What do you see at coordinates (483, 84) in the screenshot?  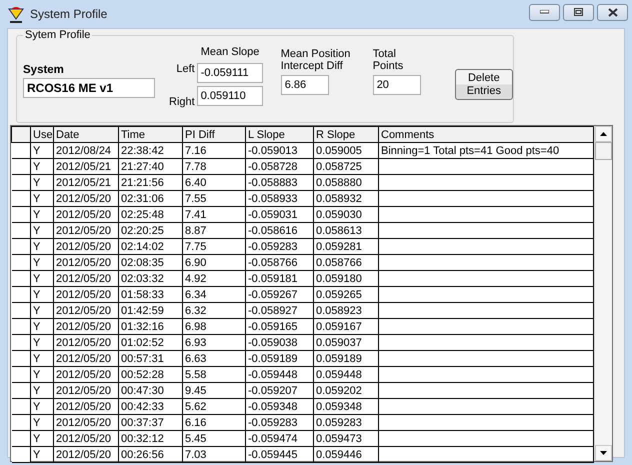 I see `delete-entries-button: Delete Entries` at bounding box center [483, 84].